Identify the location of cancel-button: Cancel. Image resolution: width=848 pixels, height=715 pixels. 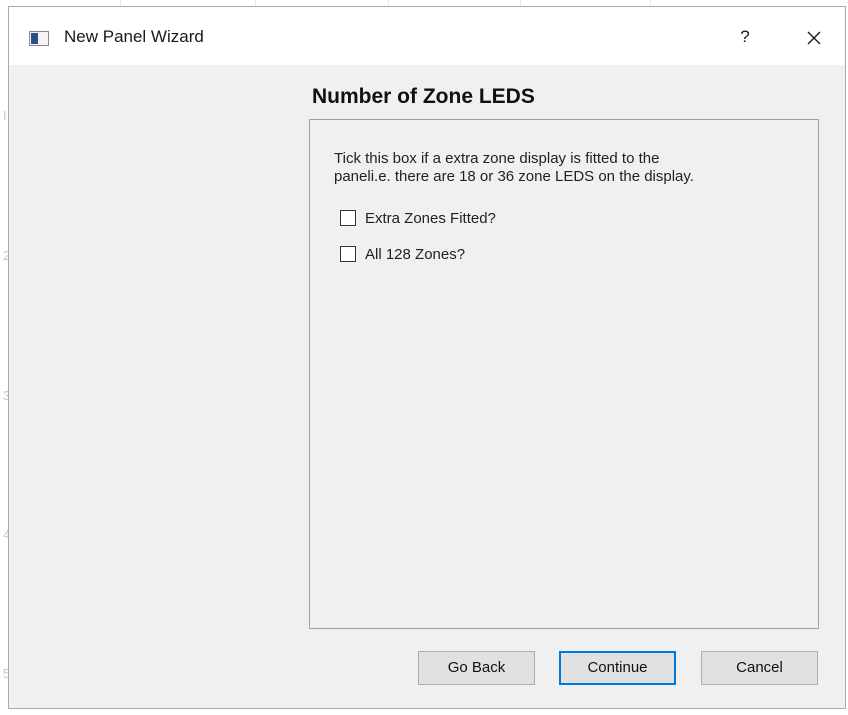
(759, 668).